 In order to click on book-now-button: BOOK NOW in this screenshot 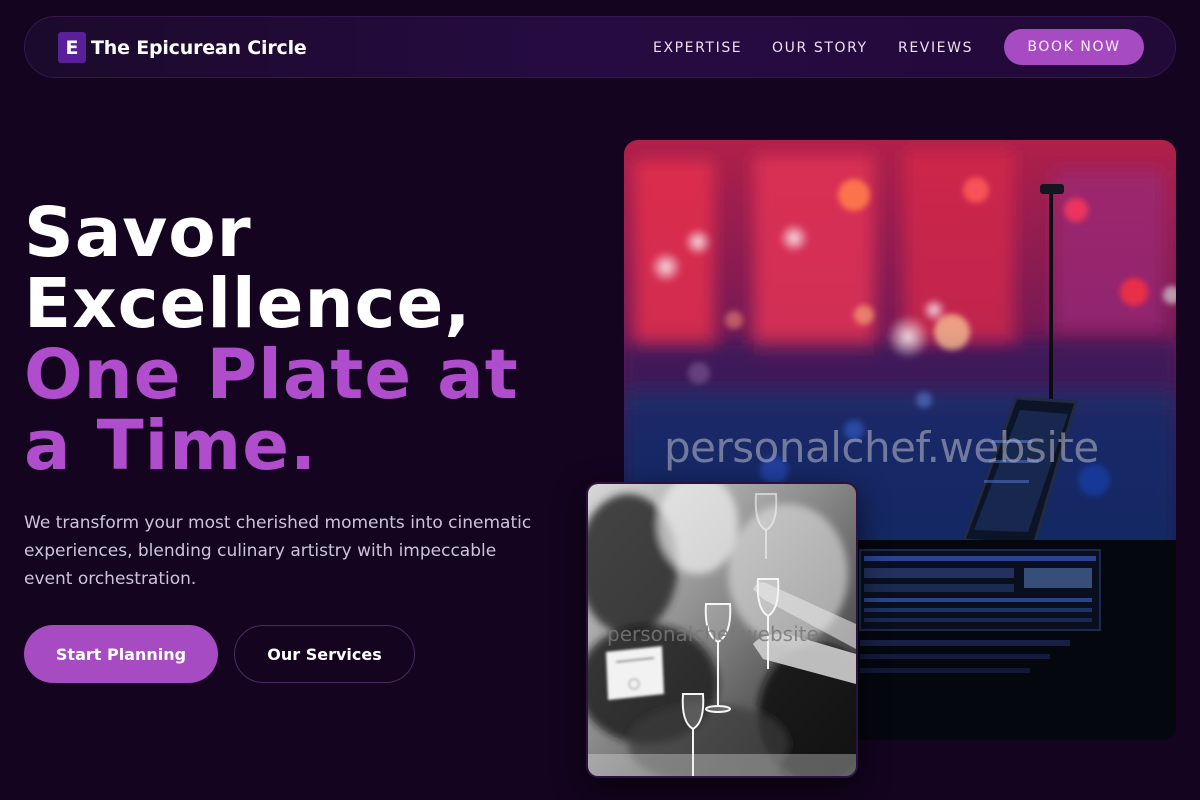, I will do `click(1074, 47)`.